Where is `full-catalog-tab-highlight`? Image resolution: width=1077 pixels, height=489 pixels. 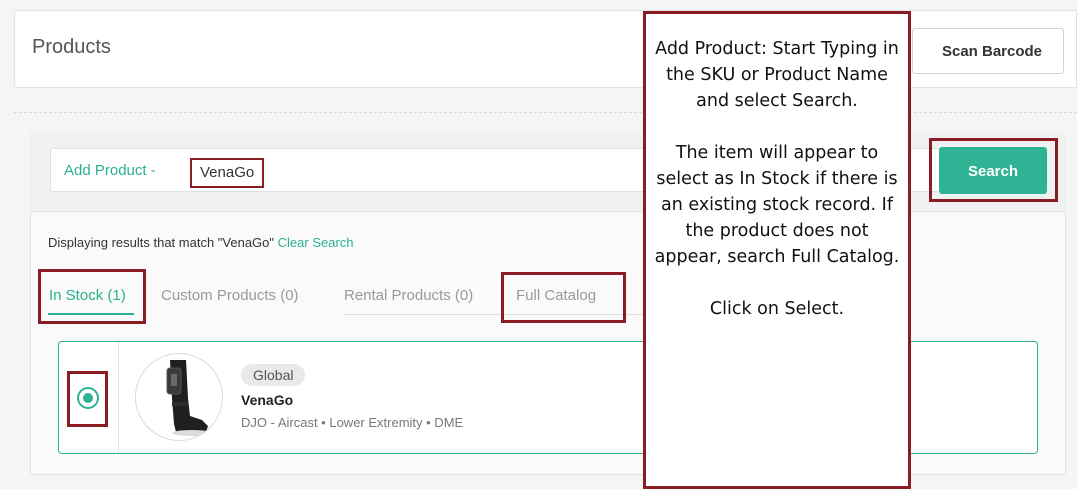
full-catalog-tab-highlight is located at coordinates (563, 297).